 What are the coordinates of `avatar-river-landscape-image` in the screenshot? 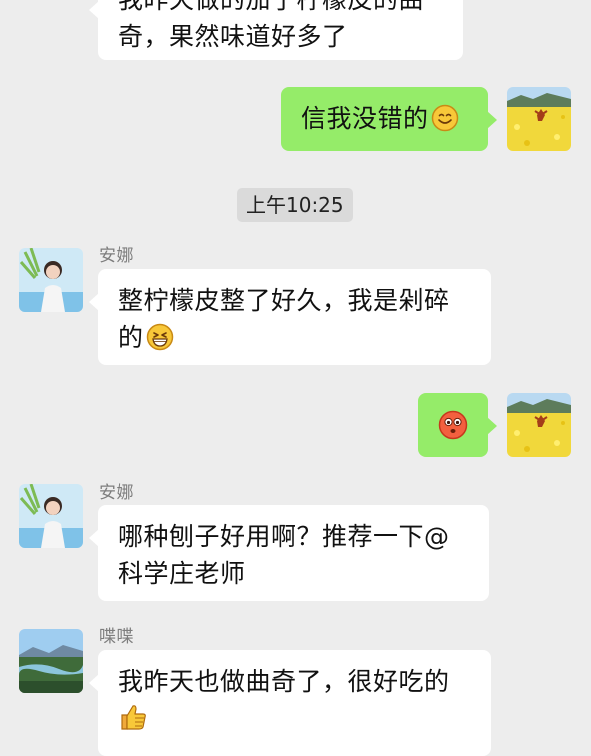 It's located at (51, 661).